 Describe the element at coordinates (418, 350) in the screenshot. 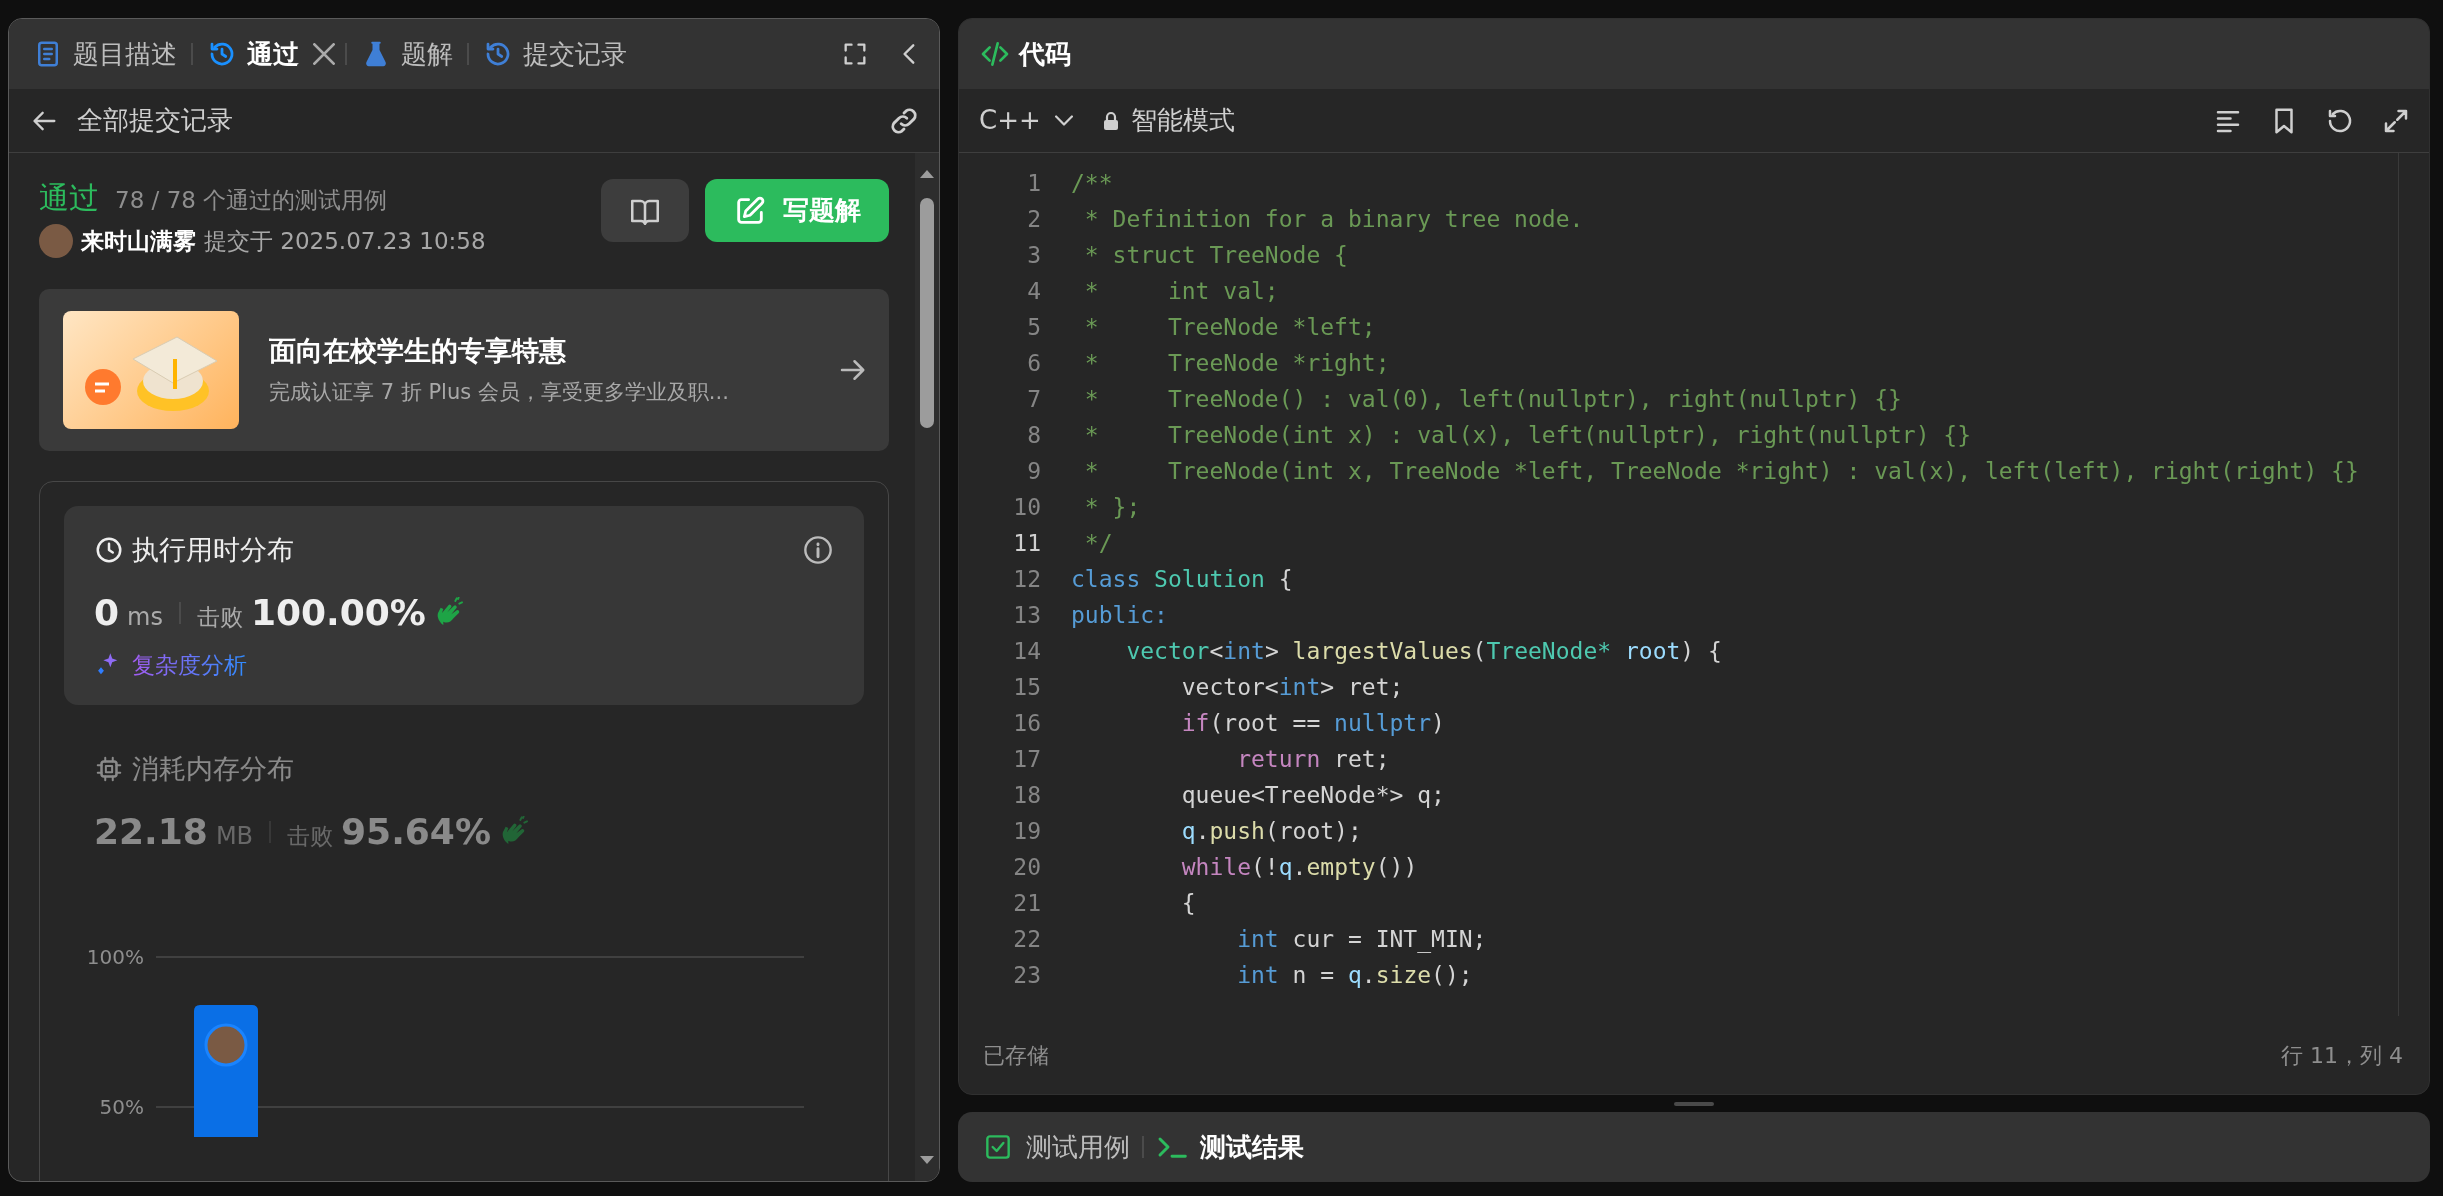

I see `promo-title: 面向在校学生的专享特惠` at that location.